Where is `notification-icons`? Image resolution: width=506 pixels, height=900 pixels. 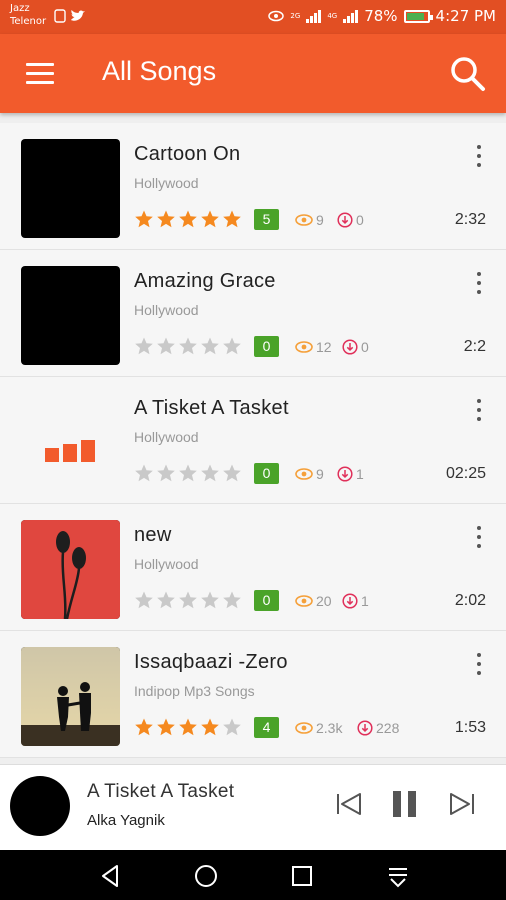
notification-icons is located at coordinates (70, 16).